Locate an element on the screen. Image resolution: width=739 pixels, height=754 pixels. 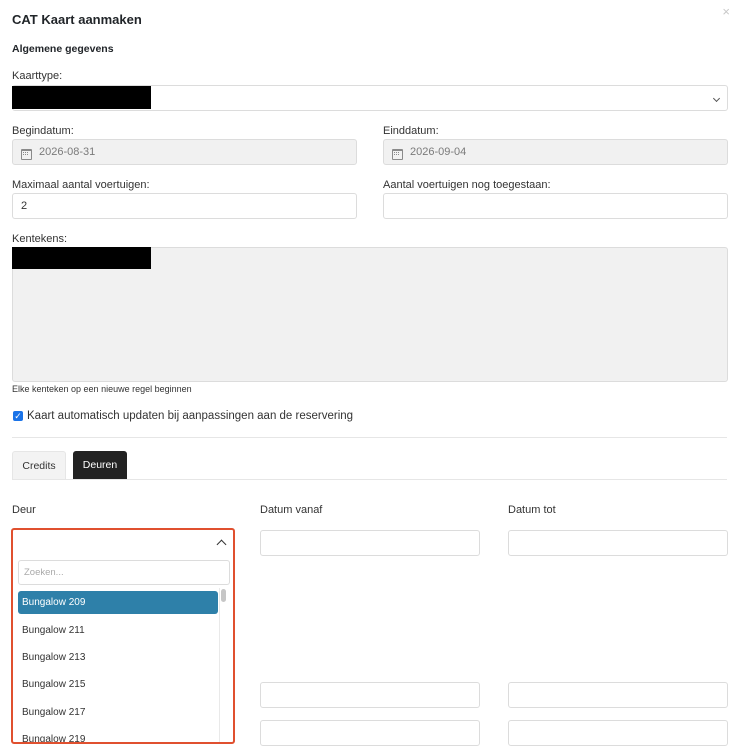
dialog-title: CAT Kaart aanmaken is located at coordinates (77, 19).